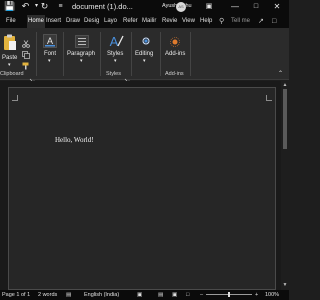 This screenshot has height=300, width=320. What do you see at coordinates (277, 7) in the screenshot?
I see `close-icon: ✕` at bounding box center [277, 7].